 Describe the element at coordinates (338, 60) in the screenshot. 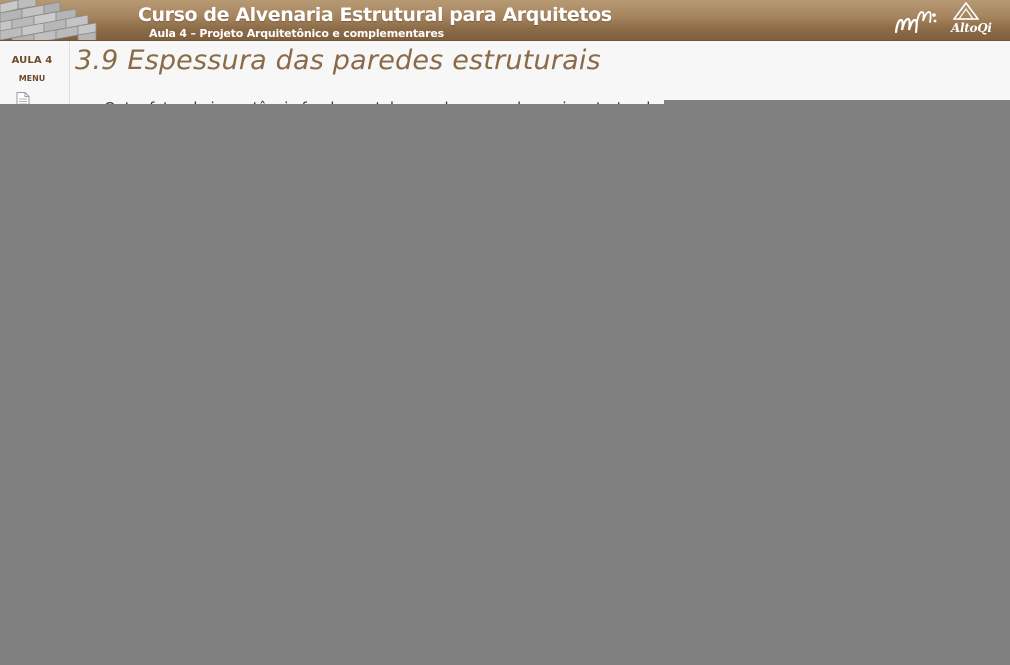

I see `section-title: 3.9 Espessura das paredes estruturais` at that location.